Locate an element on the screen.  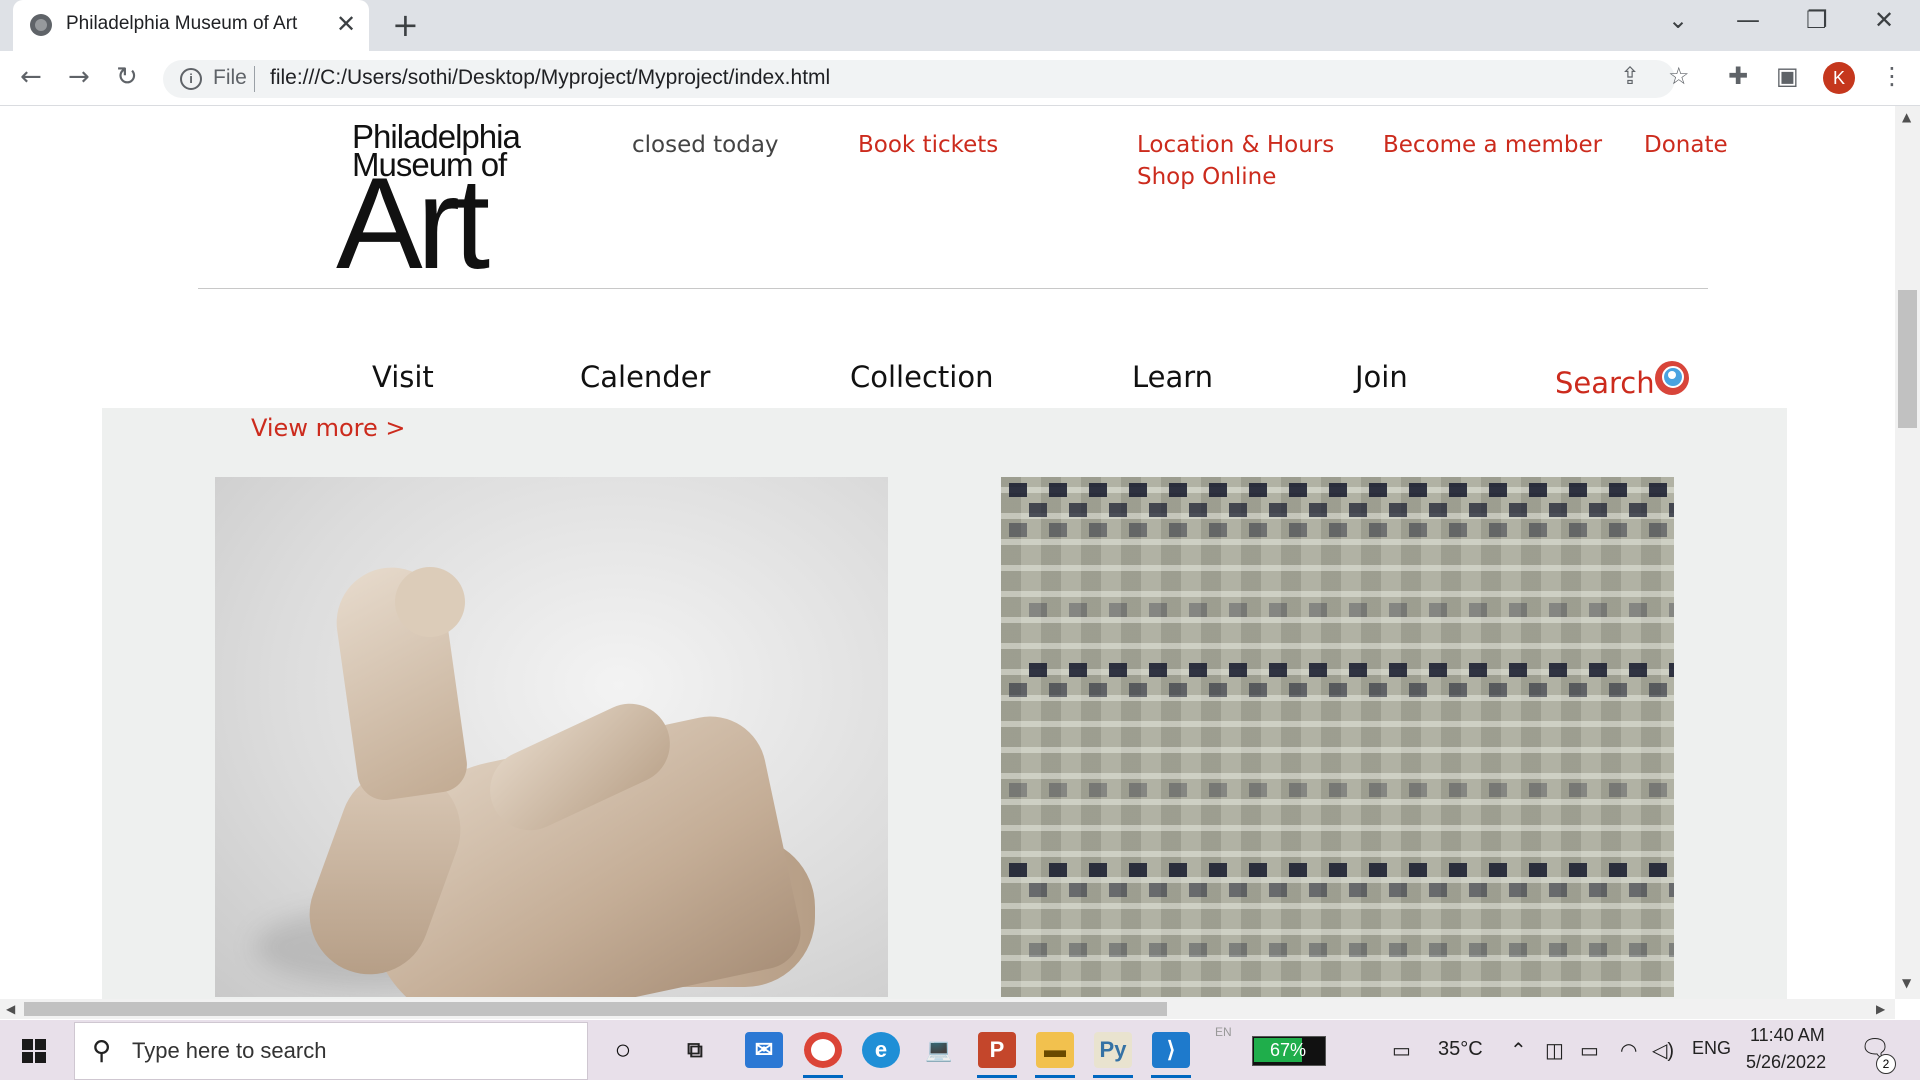
omnibox-divider is located at coordinates (254, 79).